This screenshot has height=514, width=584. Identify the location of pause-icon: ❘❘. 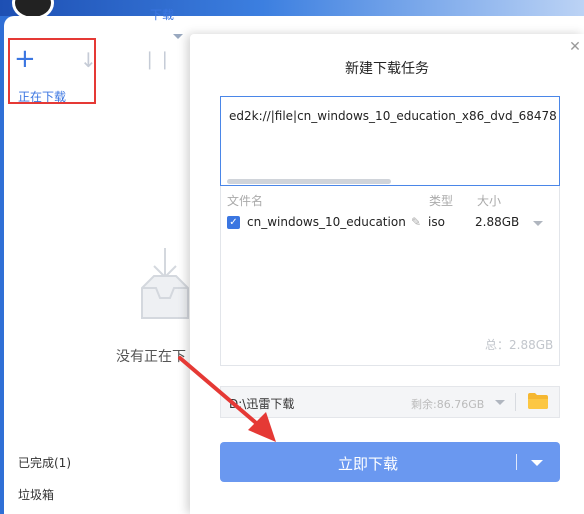
(157, 60).